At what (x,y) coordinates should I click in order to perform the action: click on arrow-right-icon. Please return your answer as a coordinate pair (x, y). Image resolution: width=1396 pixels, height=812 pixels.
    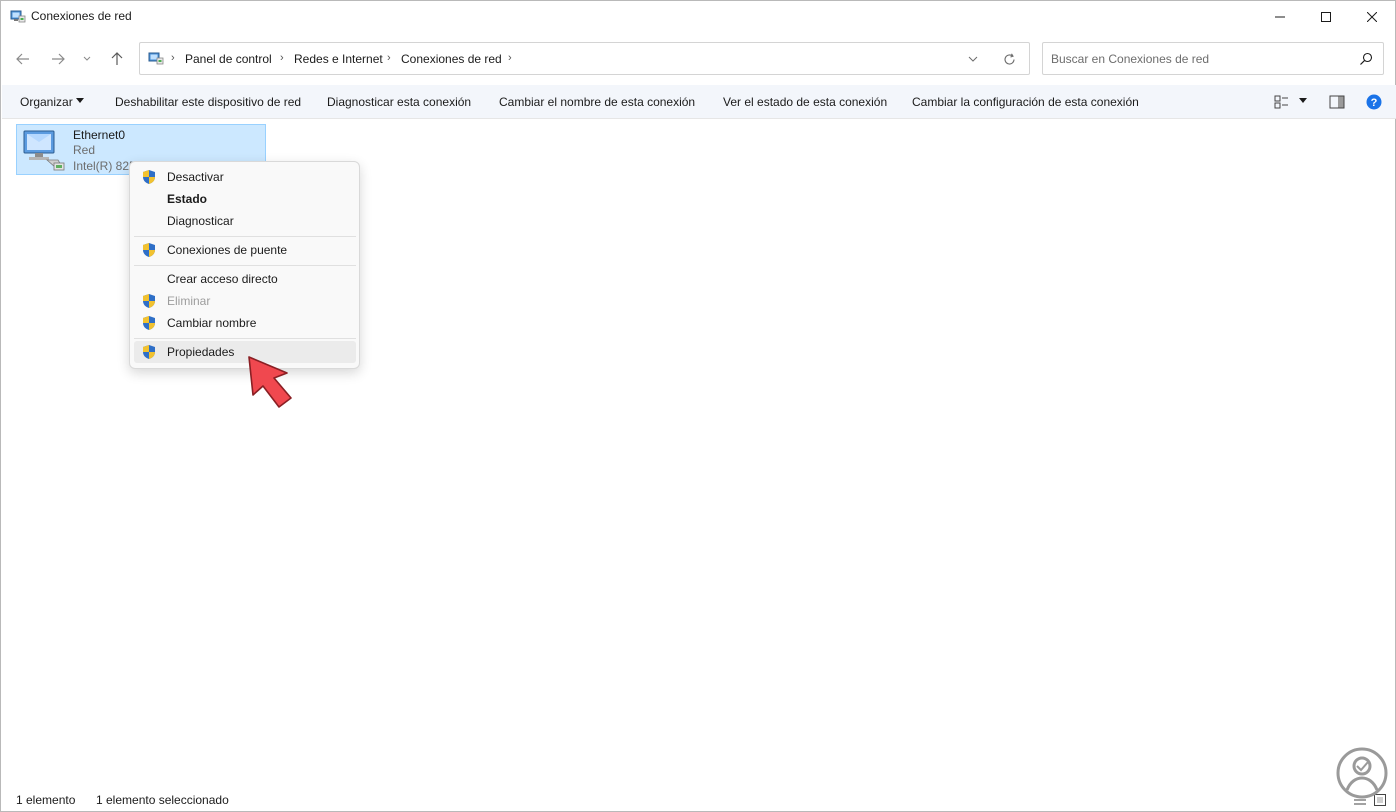
    Looking at the image, I should click on (58, 59).